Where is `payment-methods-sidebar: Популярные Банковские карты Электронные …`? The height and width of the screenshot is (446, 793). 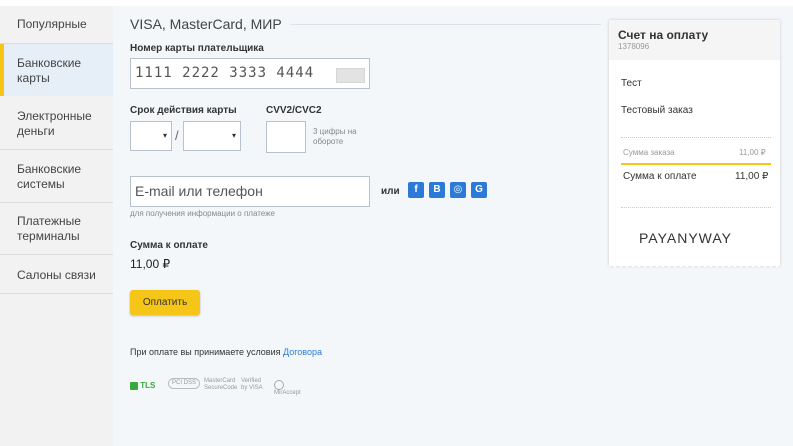
payment-methods-sidebar: Популярные Банковские карты Электронные … is located at coordinates (56, 226).